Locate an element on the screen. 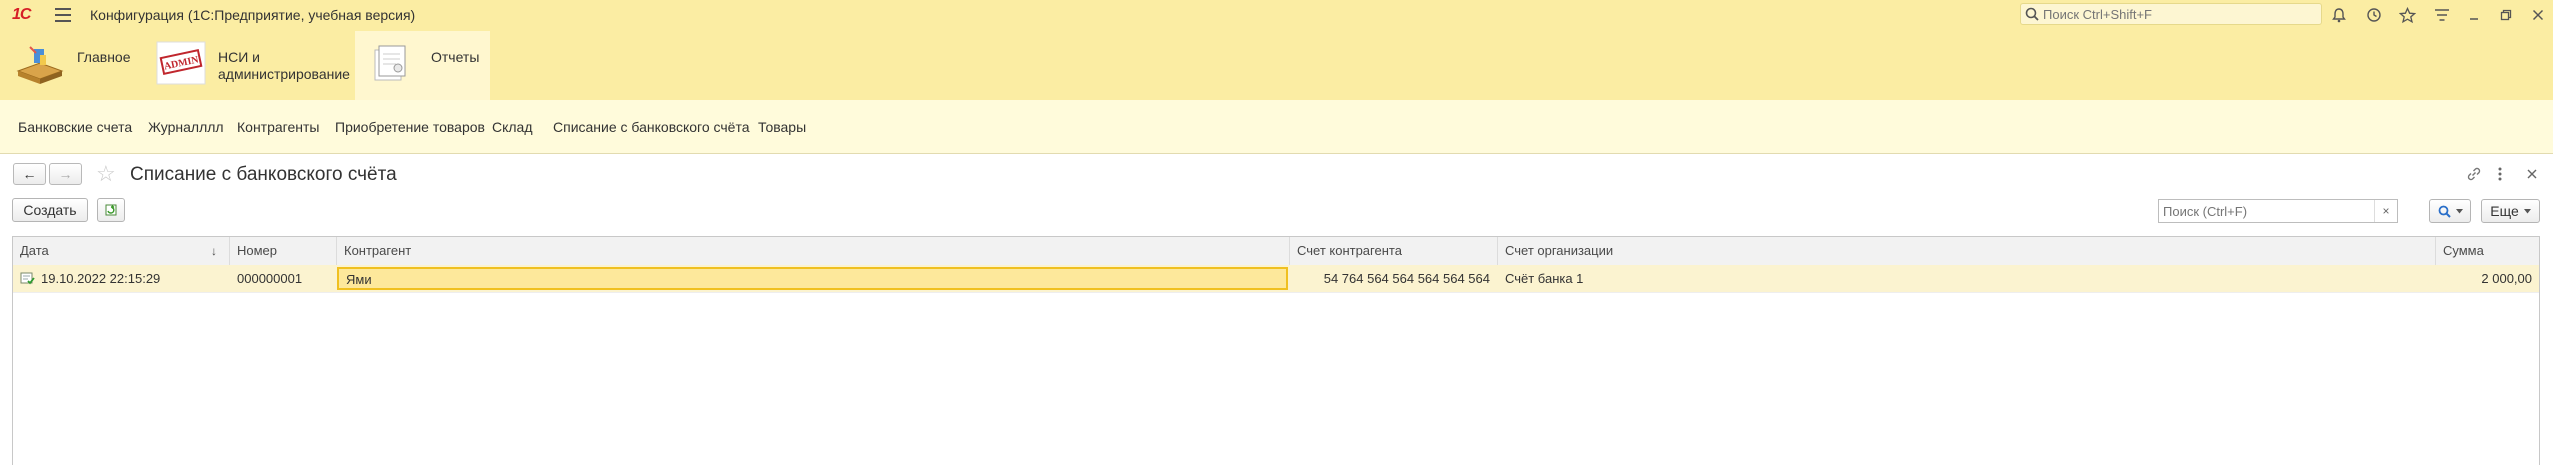  refresh-button is located at coordinates (111, 210).